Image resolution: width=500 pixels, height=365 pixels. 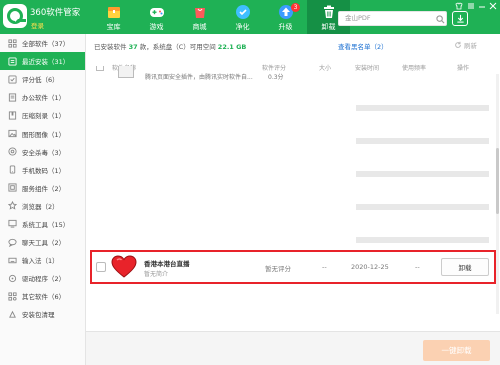 I want to click on sidebar-item-package-cleanup: 安装包清理, so click(x=42, y=314).